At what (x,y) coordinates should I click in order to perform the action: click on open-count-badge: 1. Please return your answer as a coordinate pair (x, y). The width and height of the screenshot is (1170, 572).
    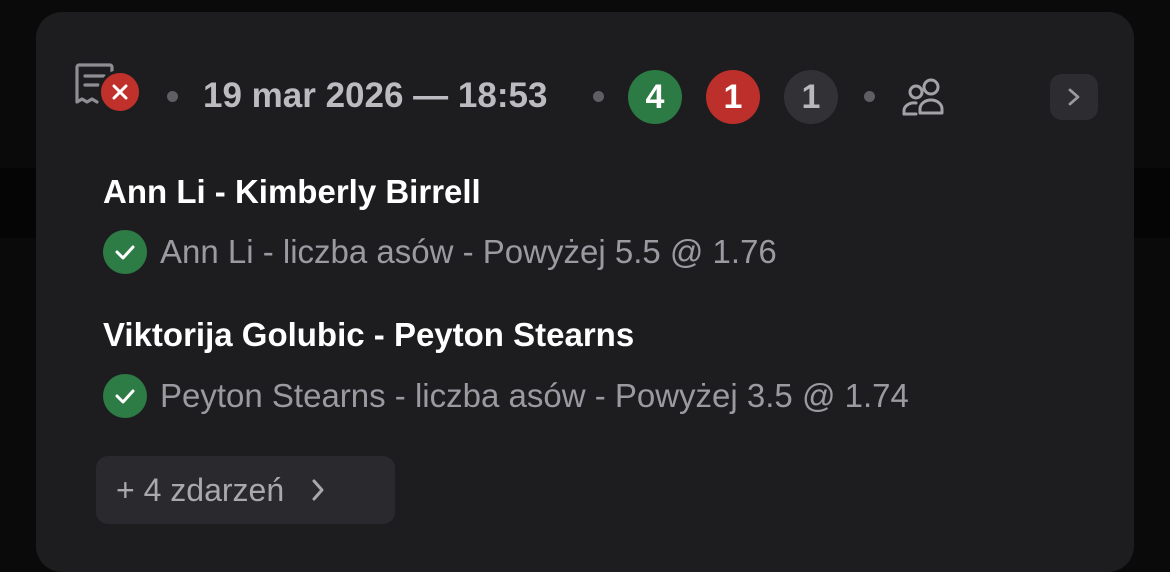
    Looking at the image, I should click on (811, 97).